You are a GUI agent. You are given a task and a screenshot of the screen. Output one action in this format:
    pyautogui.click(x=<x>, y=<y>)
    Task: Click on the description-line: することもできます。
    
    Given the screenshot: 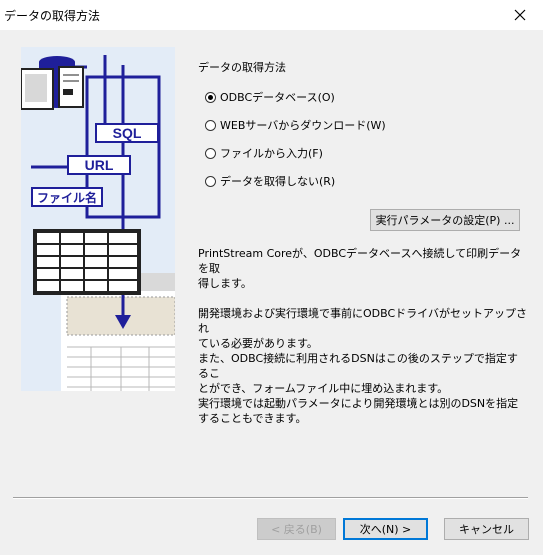 What is the action you would take?
    pyautogui.click(x=252, y=418)
    